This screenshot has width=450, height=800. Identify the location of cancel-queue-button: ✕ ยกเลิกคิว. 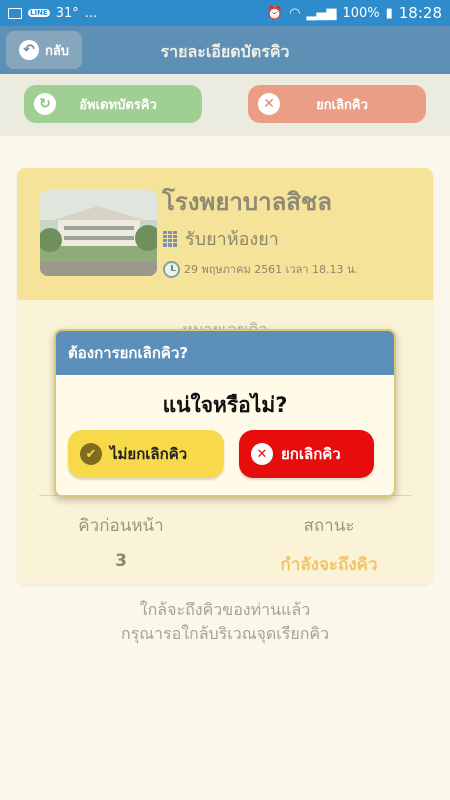
(337, 104).